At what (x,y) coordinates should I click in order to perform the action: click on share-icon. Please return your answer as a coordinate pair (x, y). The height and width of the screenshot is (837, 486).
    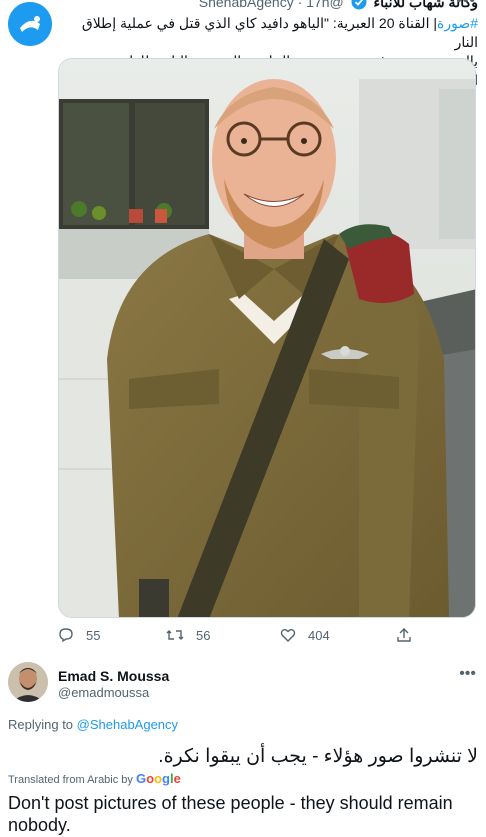
    Looking at the image, I should click on (404, 635).